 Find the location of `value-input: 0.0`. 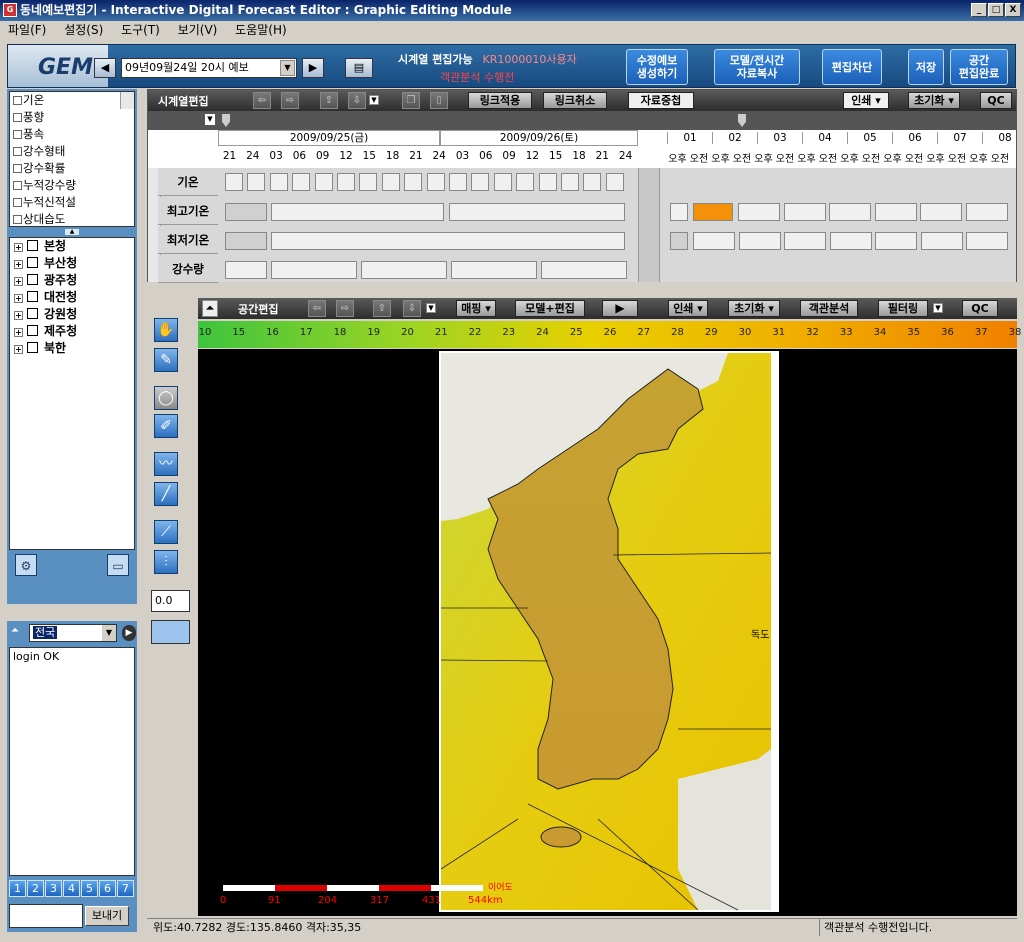

value-input: 0.0 is located at coordinates (170, 601).